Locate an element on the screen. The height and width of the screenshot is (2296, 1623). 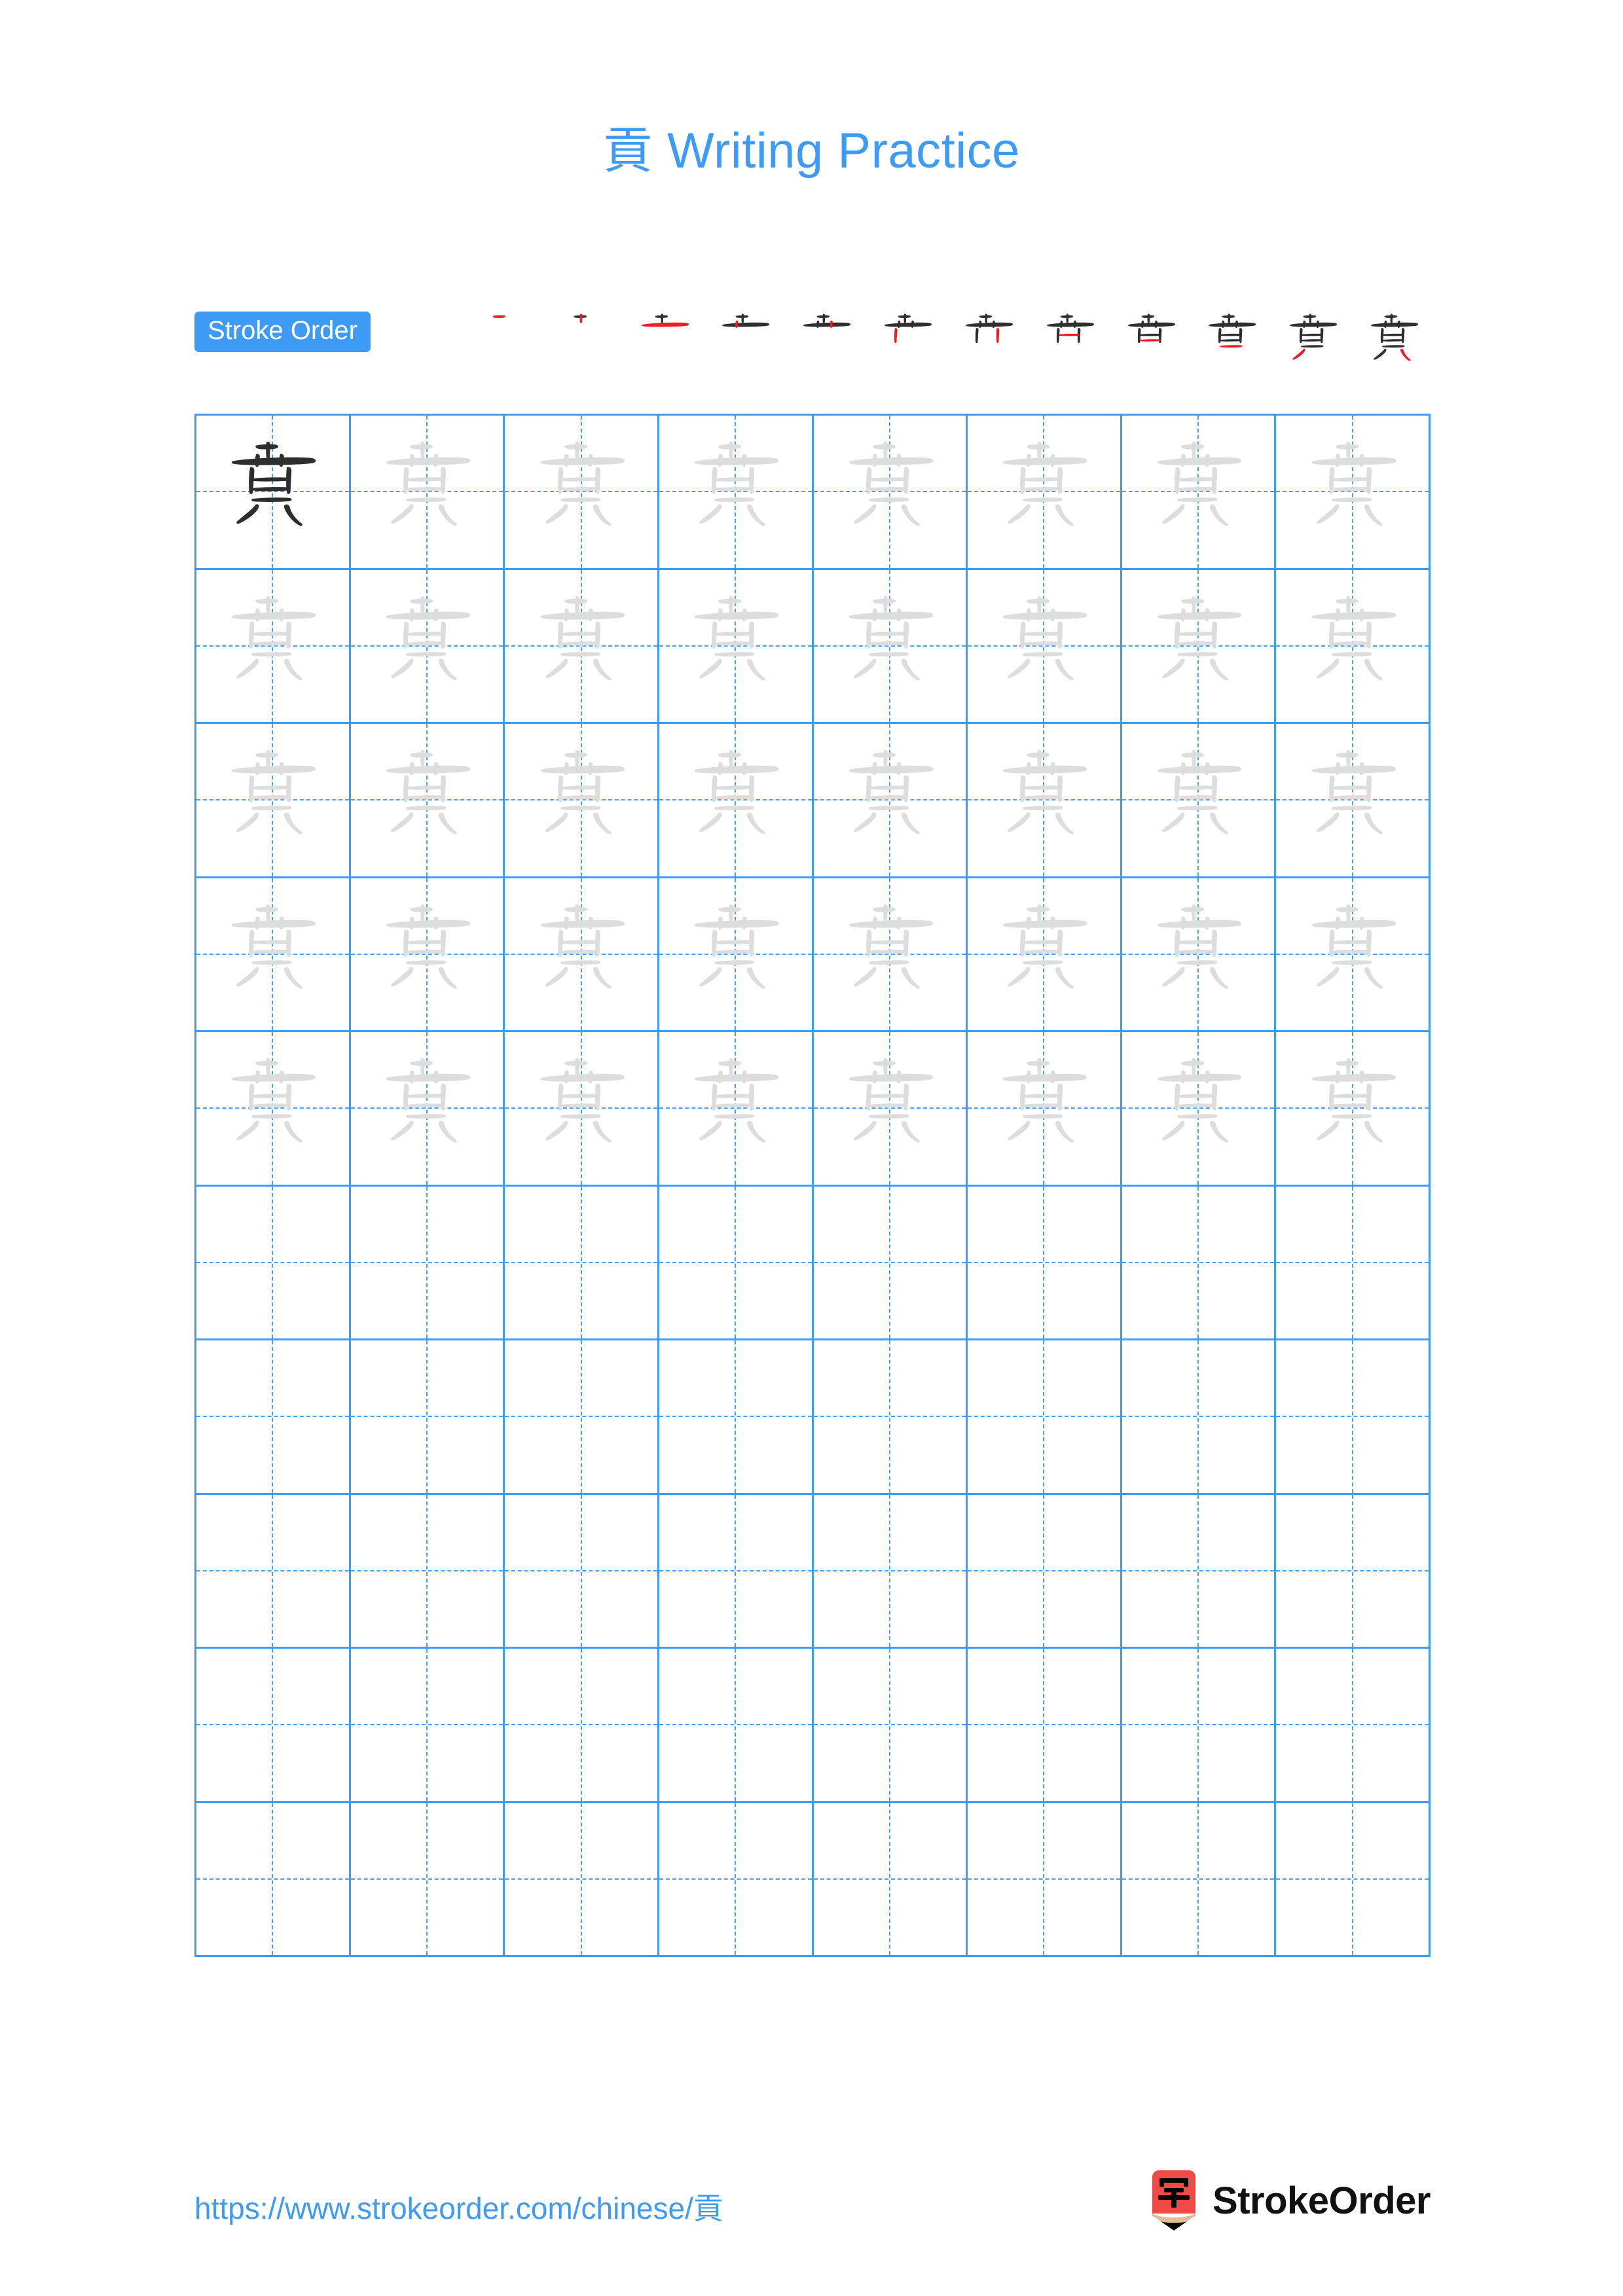
brand-logo: StrokeOrder is located at coordinates (1290, 2200).